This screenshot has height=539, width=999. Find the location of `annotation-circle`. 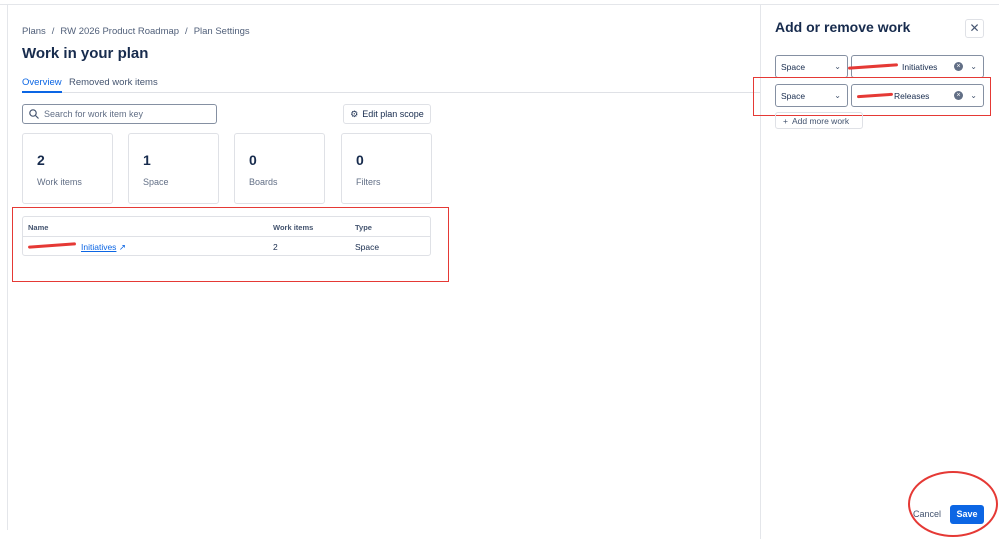

annotation-circle is located at coordinates (953, 504).